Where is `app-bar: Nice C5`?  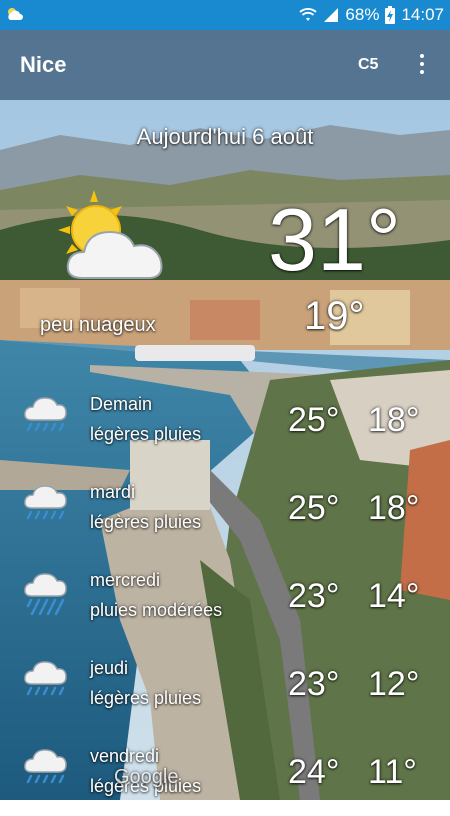 app-bar: Nice C5 is located at coordinates (225, 65).